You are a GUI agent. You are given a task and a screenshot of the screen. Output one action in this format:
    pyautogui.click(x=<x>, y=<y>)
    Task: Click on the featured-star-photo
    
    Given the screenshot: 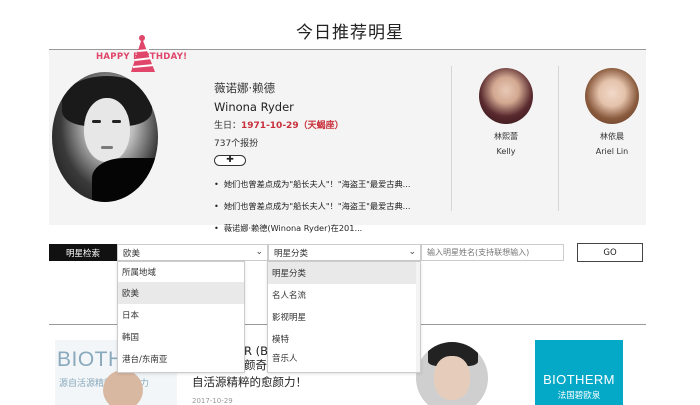 What is the action you would take?
    pyautogui.click(x=105, y=137)
    